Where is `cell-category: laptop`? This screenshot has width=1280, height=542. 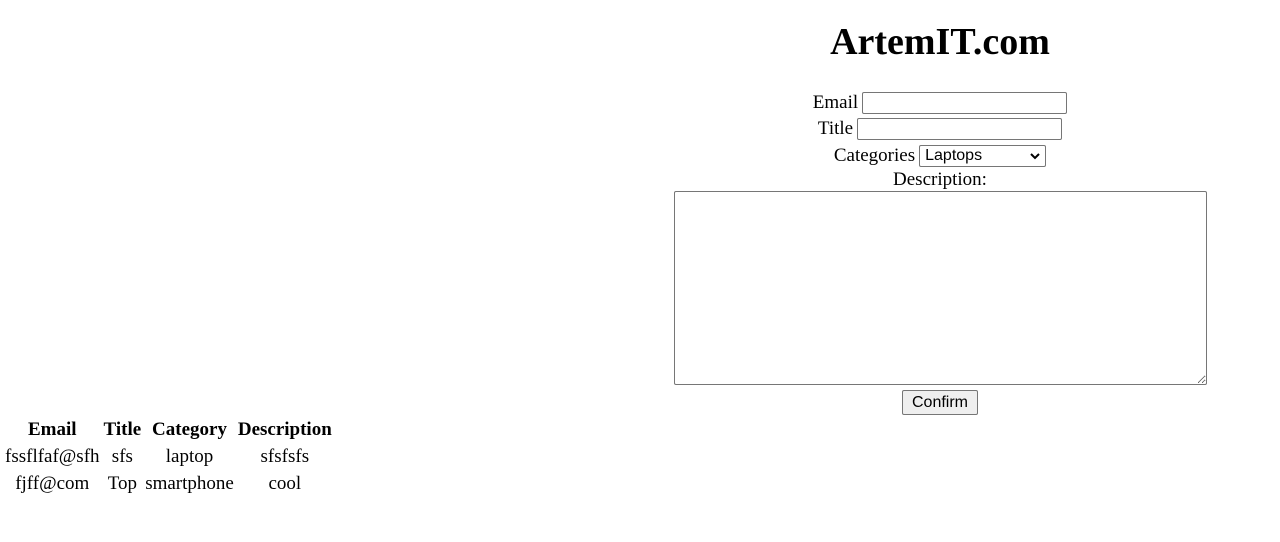 cell-category: laptop is located at coordinates (189, 456).